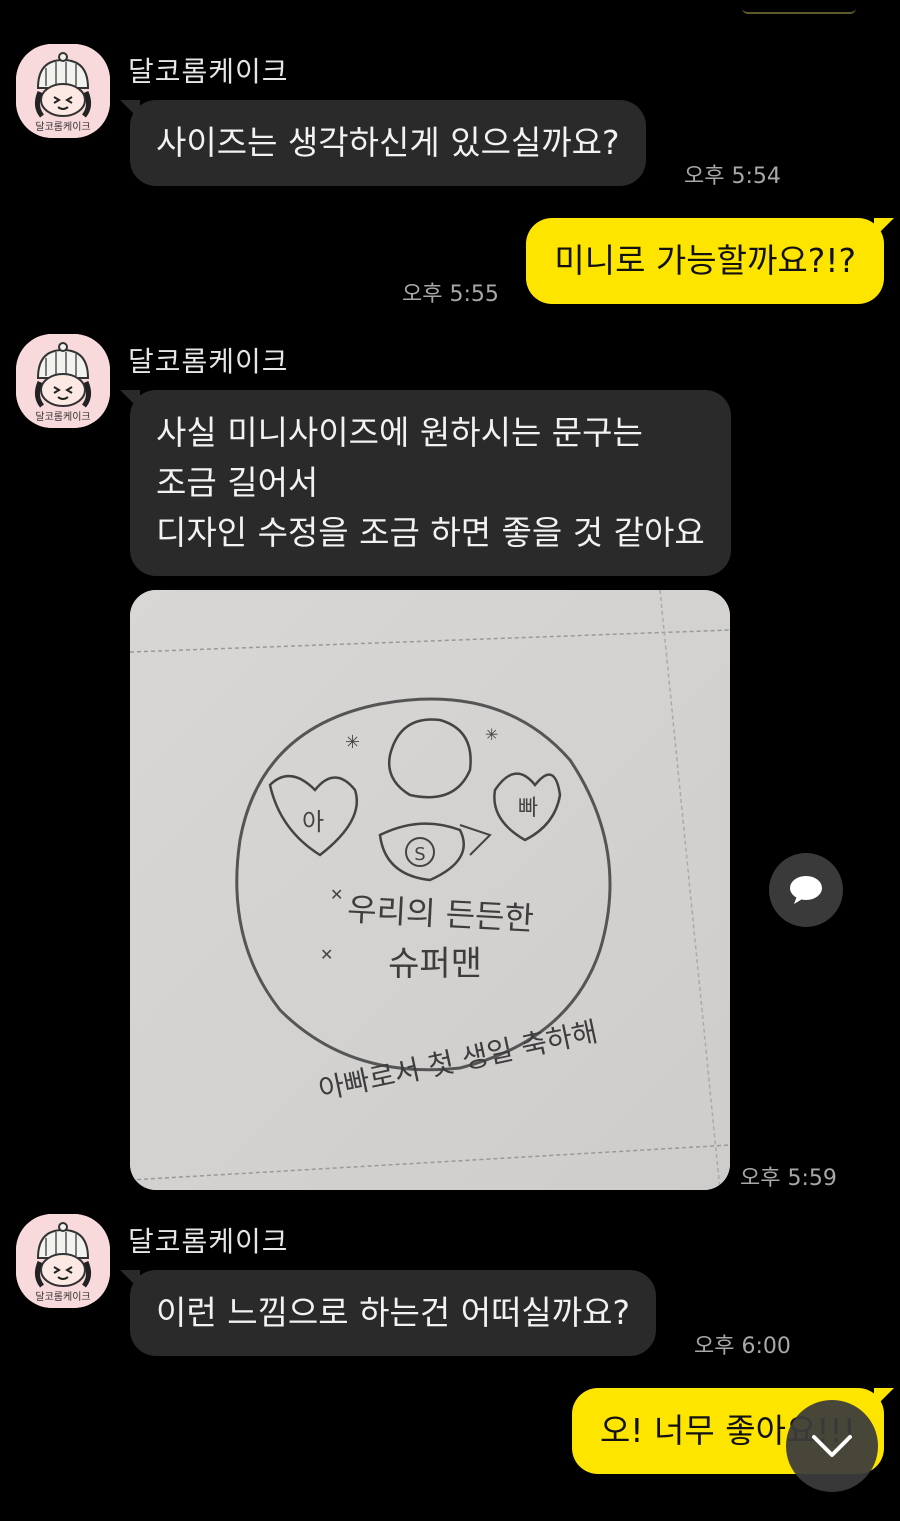 Image resolution: width=900 pixels, height=1521 pixels. What do you see at coordinates (435, 964) in the screenshot?
I see `sketch-caption-2: 슈퍼맨` at bounding box center [435, 964].